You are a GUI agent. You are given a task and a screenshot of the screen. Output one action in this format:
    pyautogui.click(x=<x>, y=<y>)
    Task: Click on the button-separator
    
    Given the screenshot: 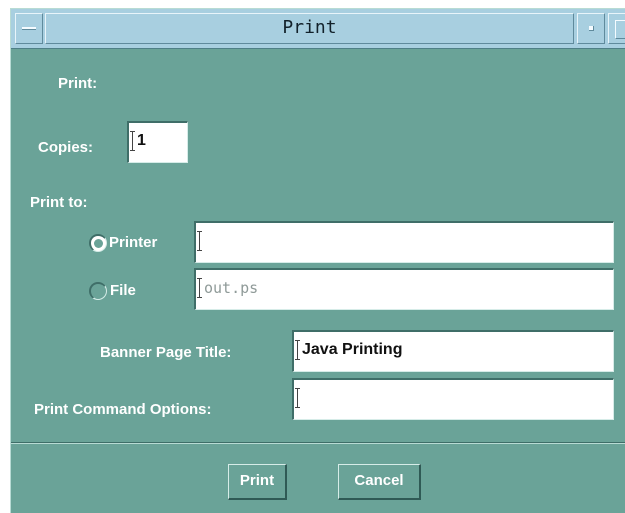 What is the action you would take?
    pyautogui.click(x=318, y=443)
    